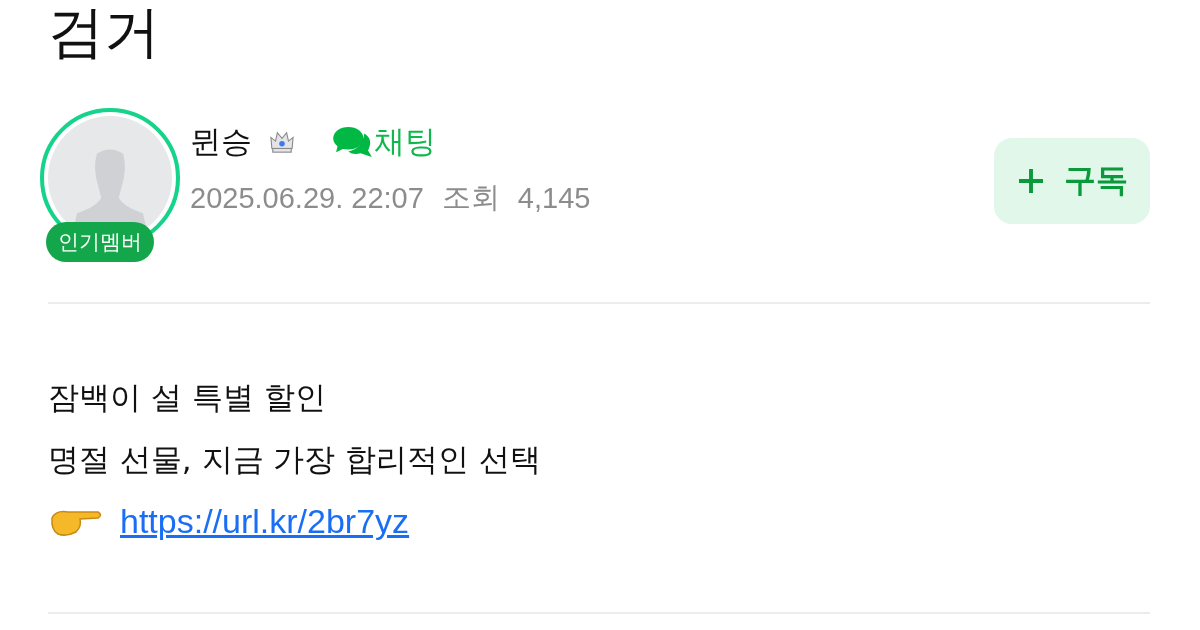  What do you see at coordinates (104, 32) in the screenshot?
I see `post-title: 검거` at bounding box center [104, 32].